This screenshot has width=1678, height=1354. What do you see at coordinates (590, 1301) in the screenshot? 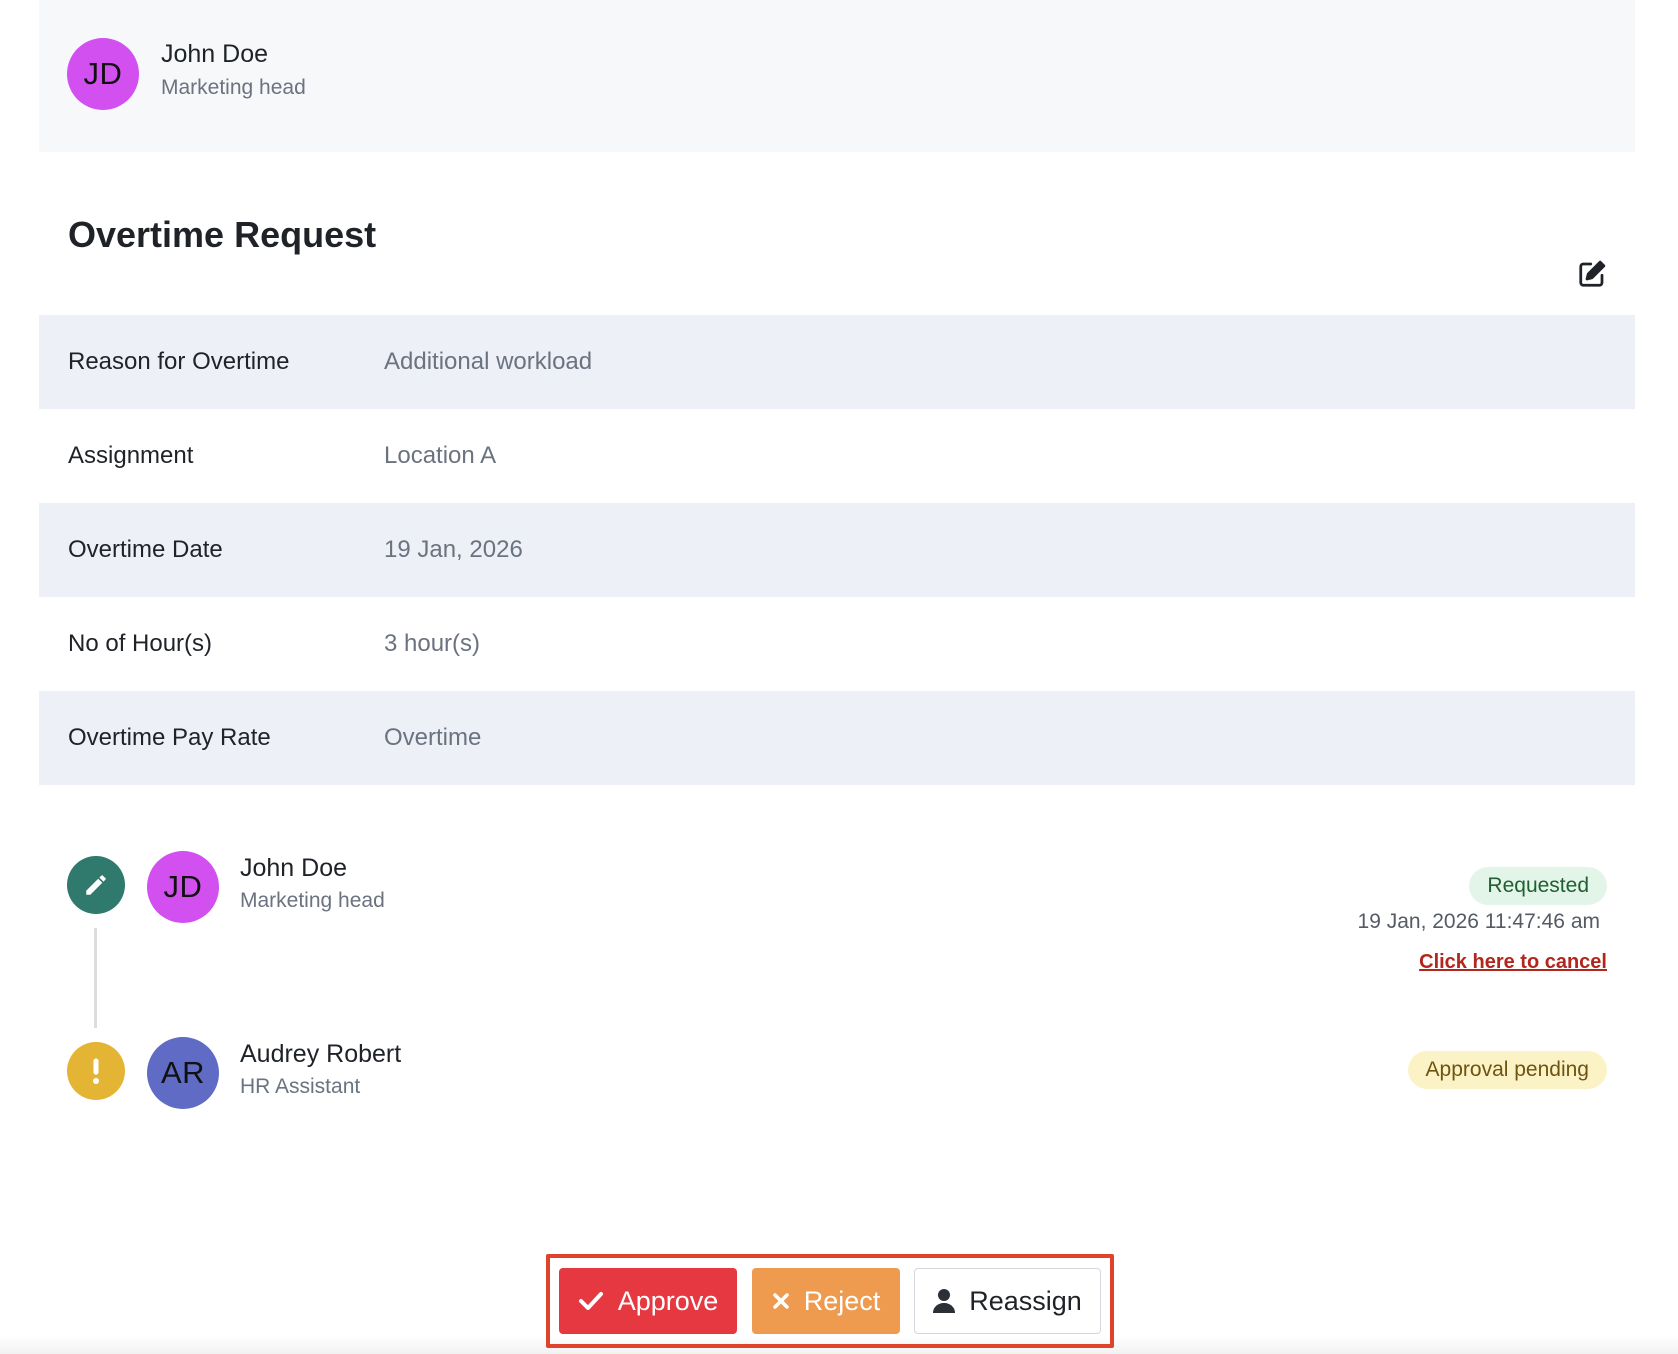
I see `check-icon` at bounding box center [590, 1301].